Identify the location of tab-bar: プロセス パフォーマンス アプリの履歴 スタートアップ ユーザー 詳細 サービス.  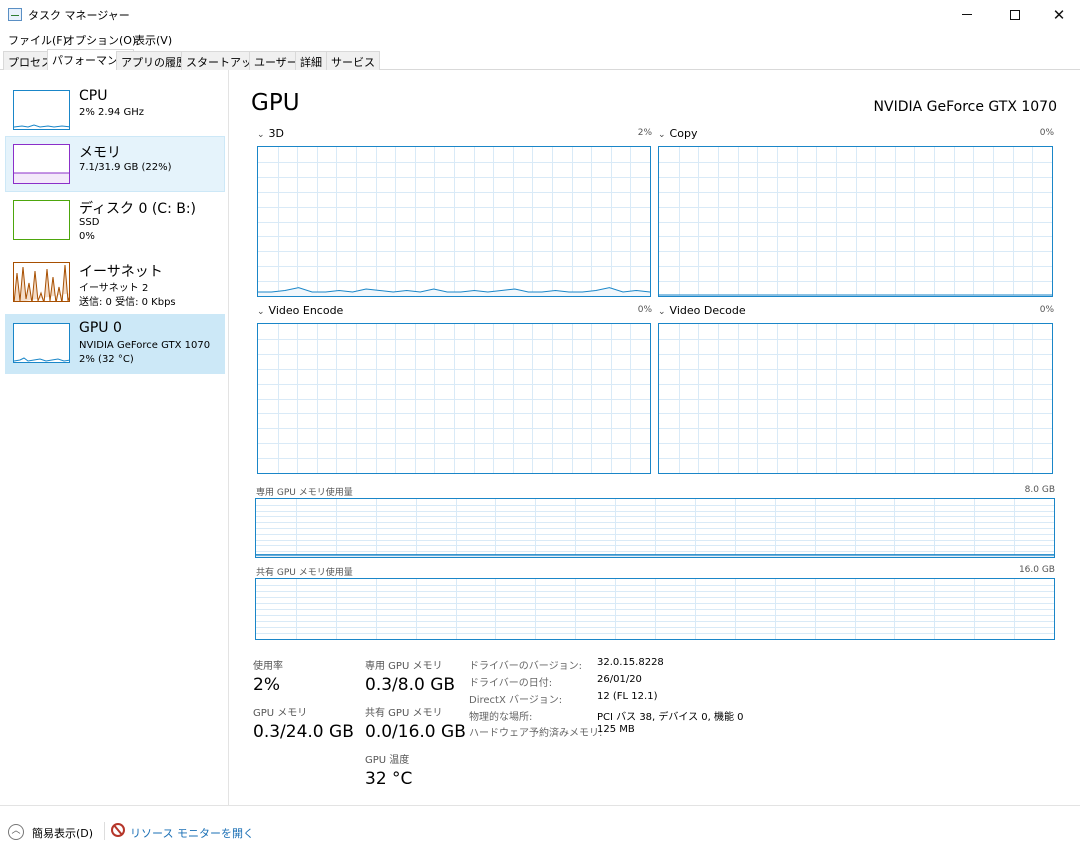
(540, 59).